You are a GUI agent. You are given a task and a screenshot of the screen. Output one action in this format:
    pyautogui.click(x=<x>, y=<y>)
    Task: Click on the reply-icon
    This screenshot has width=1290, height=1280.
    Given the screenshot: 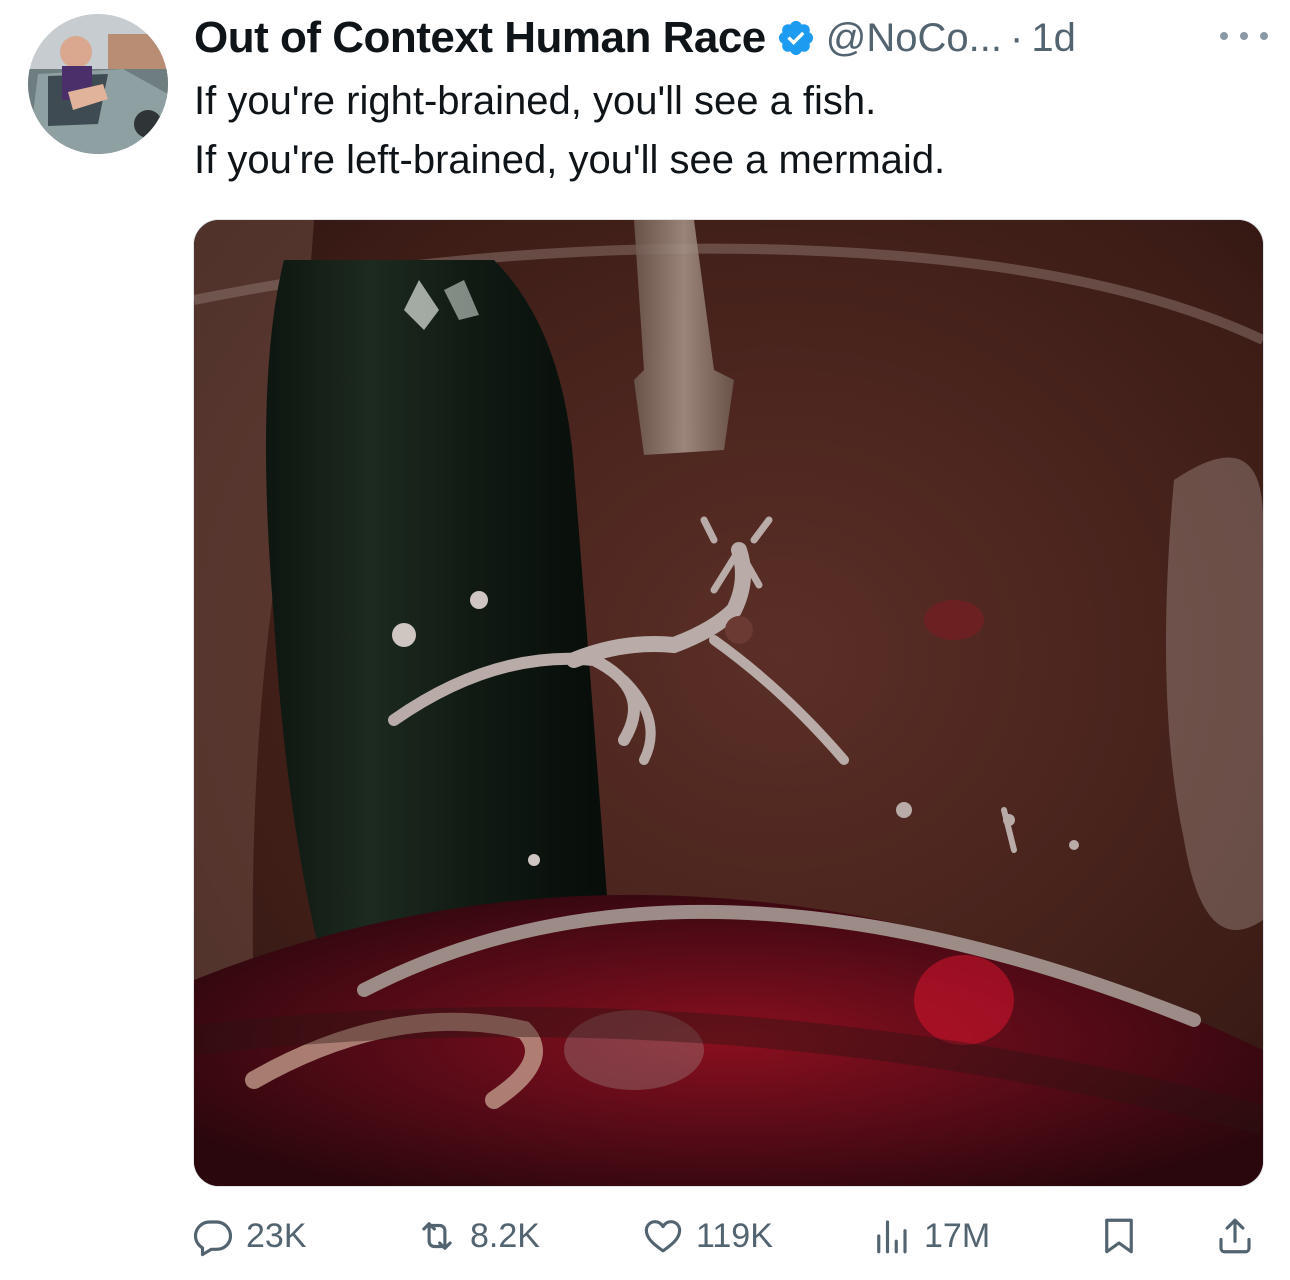 What is the action you would take?
    pyautogui.click(x=213, y=1238)
    